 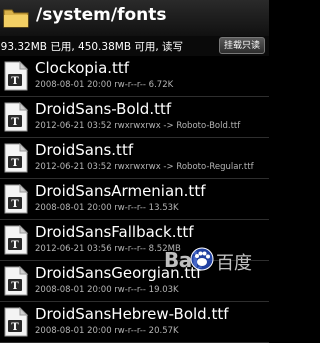 I want to click on baidu-watermark: Bai 百度, so click(x=214, y=260).